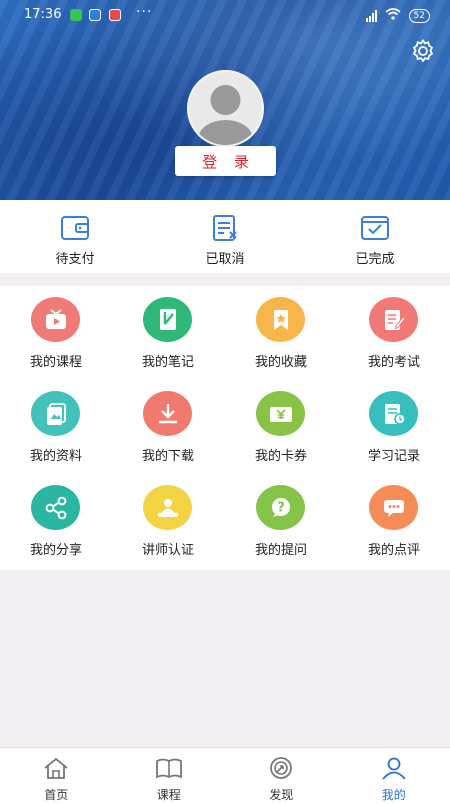  I want to click on menu-my-favorites: 我的收藏, so click(281, 331).